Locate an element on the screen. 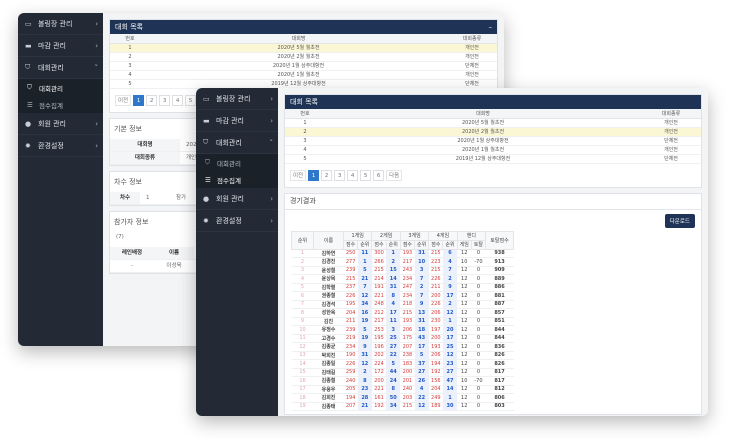 This screenshot has height=443, width=734. column-header: 번호 is located at coordinates (130, 39).